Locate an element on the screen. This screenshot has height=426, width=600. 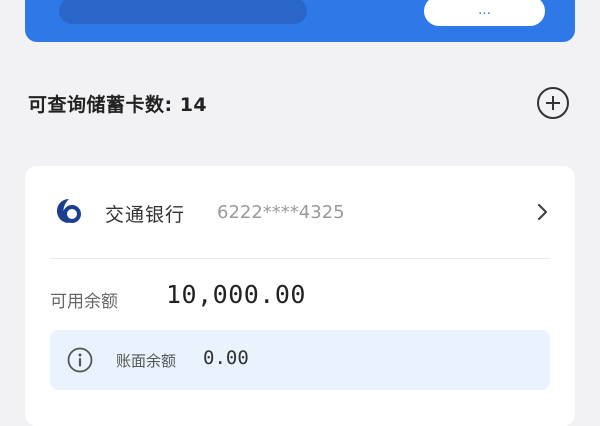
chevron-right-icon is located at coordinates (542, 212).